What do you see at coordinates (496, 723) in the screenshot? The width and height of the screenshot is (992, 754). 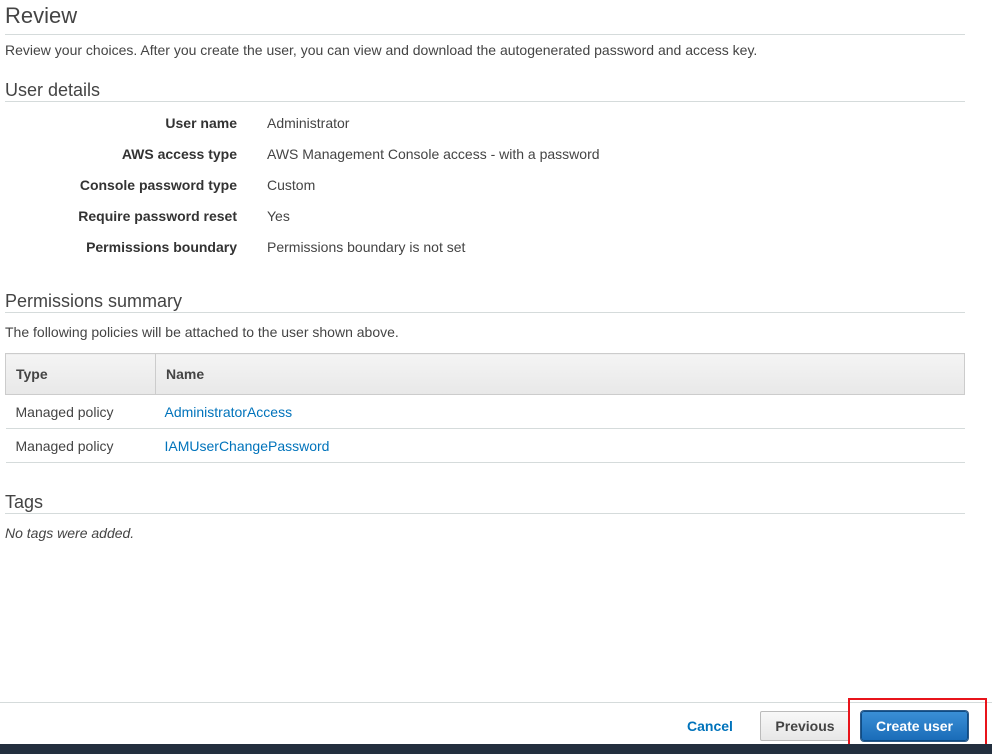 I see `wizard-footer: Cancel Previous Create user` at bounding box center [496, 723].